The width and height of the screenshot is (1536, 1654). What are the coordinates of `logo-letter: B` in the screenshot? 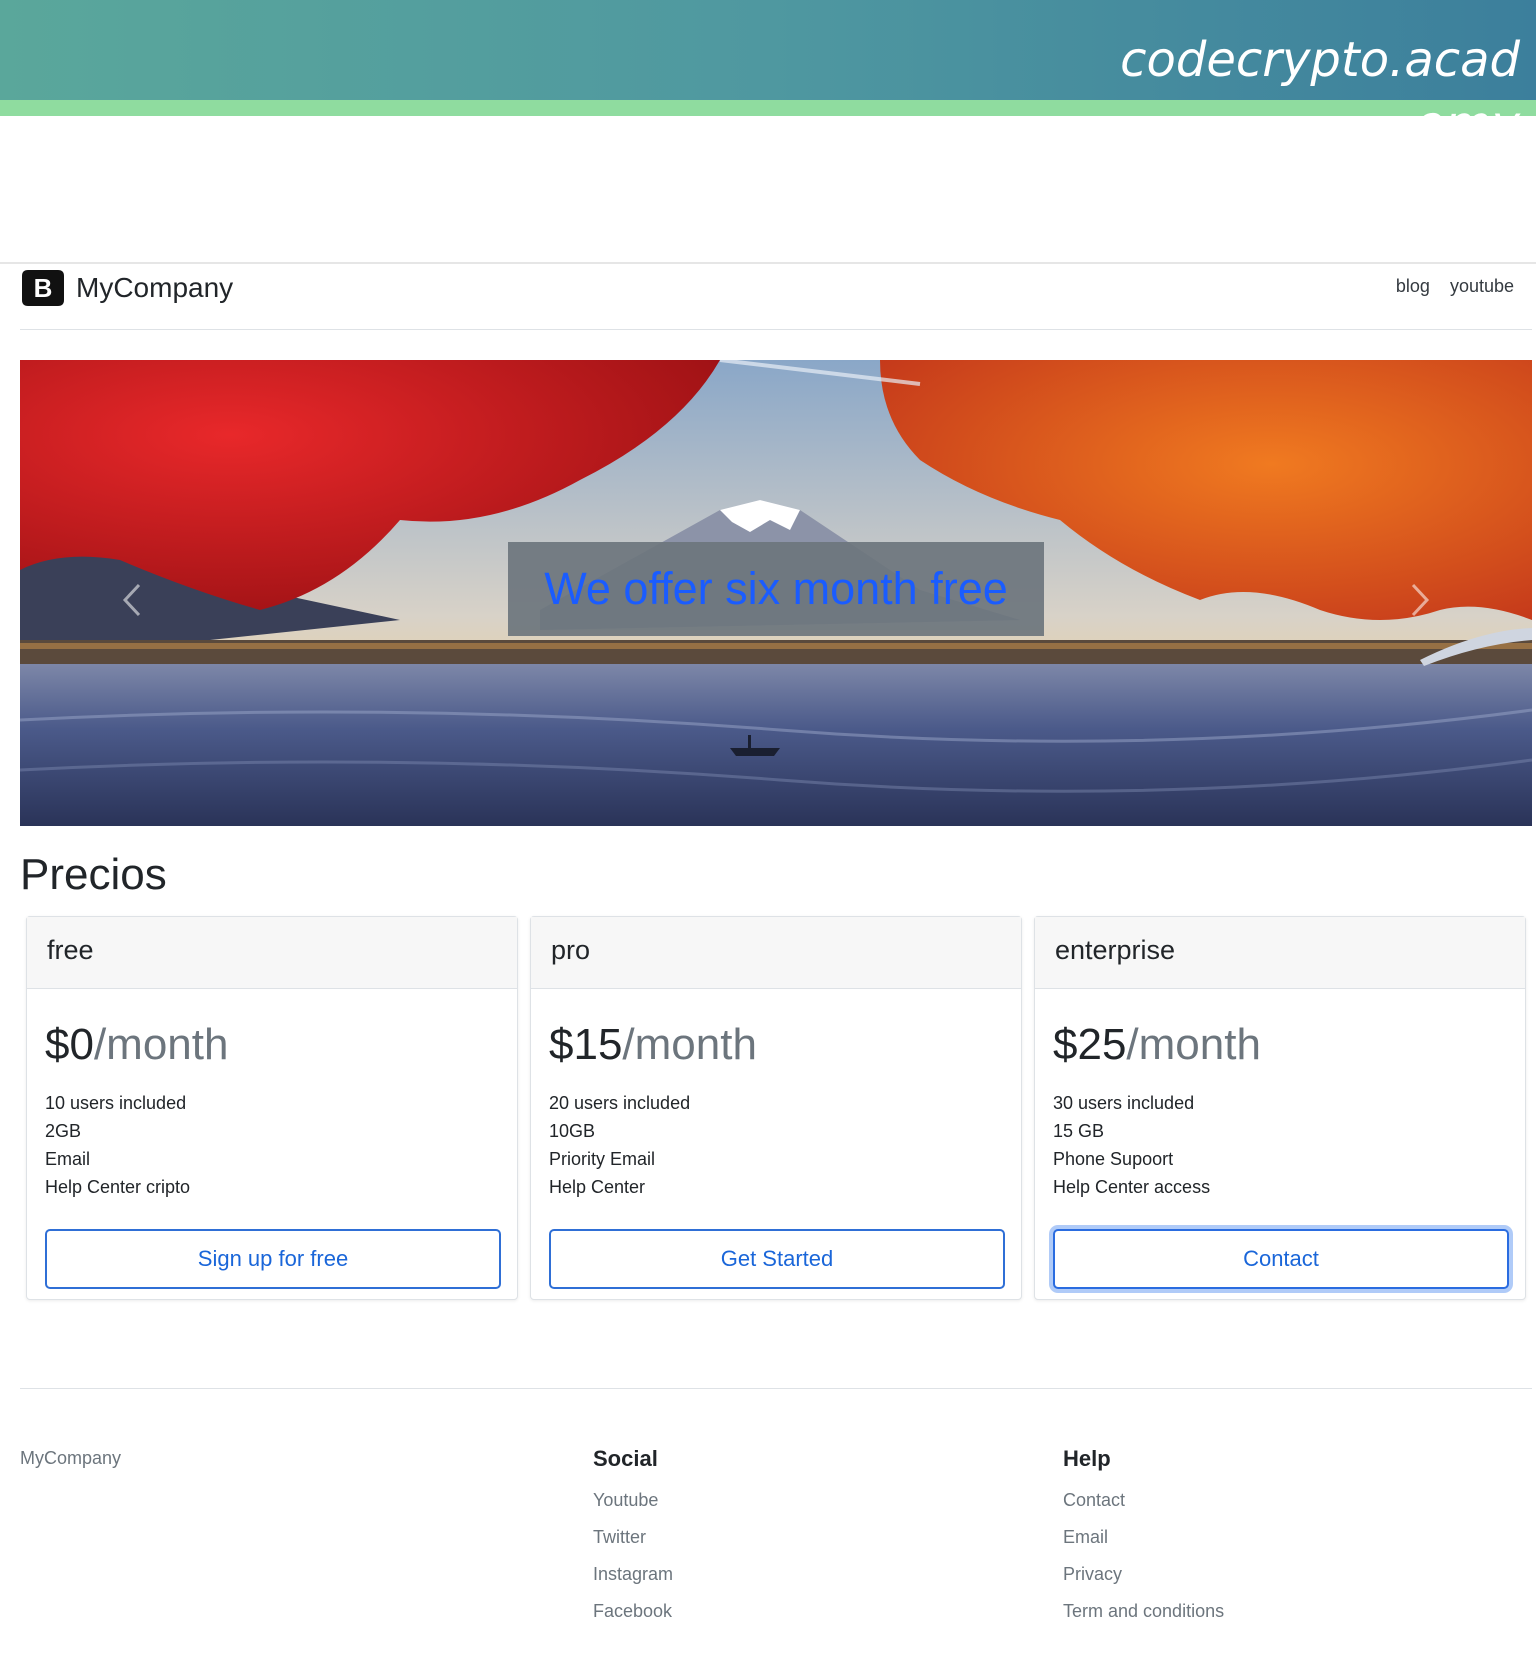 It's located at (43, 288).